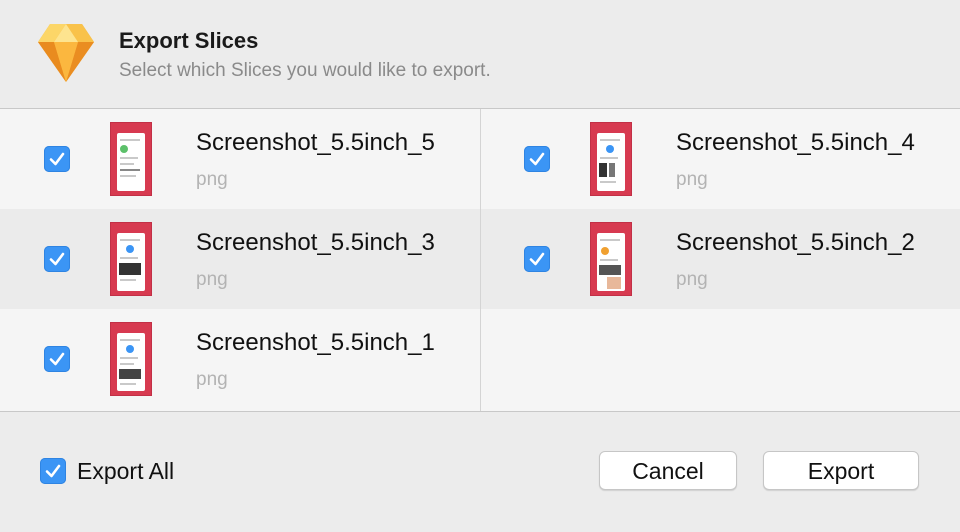 Image resolution: width=960 pixels, height=532 pixels. What do you see at coordinates (66, 53) in the screenshot?
I see `sketch-diamond-icon` at bounding box center [66, 53].